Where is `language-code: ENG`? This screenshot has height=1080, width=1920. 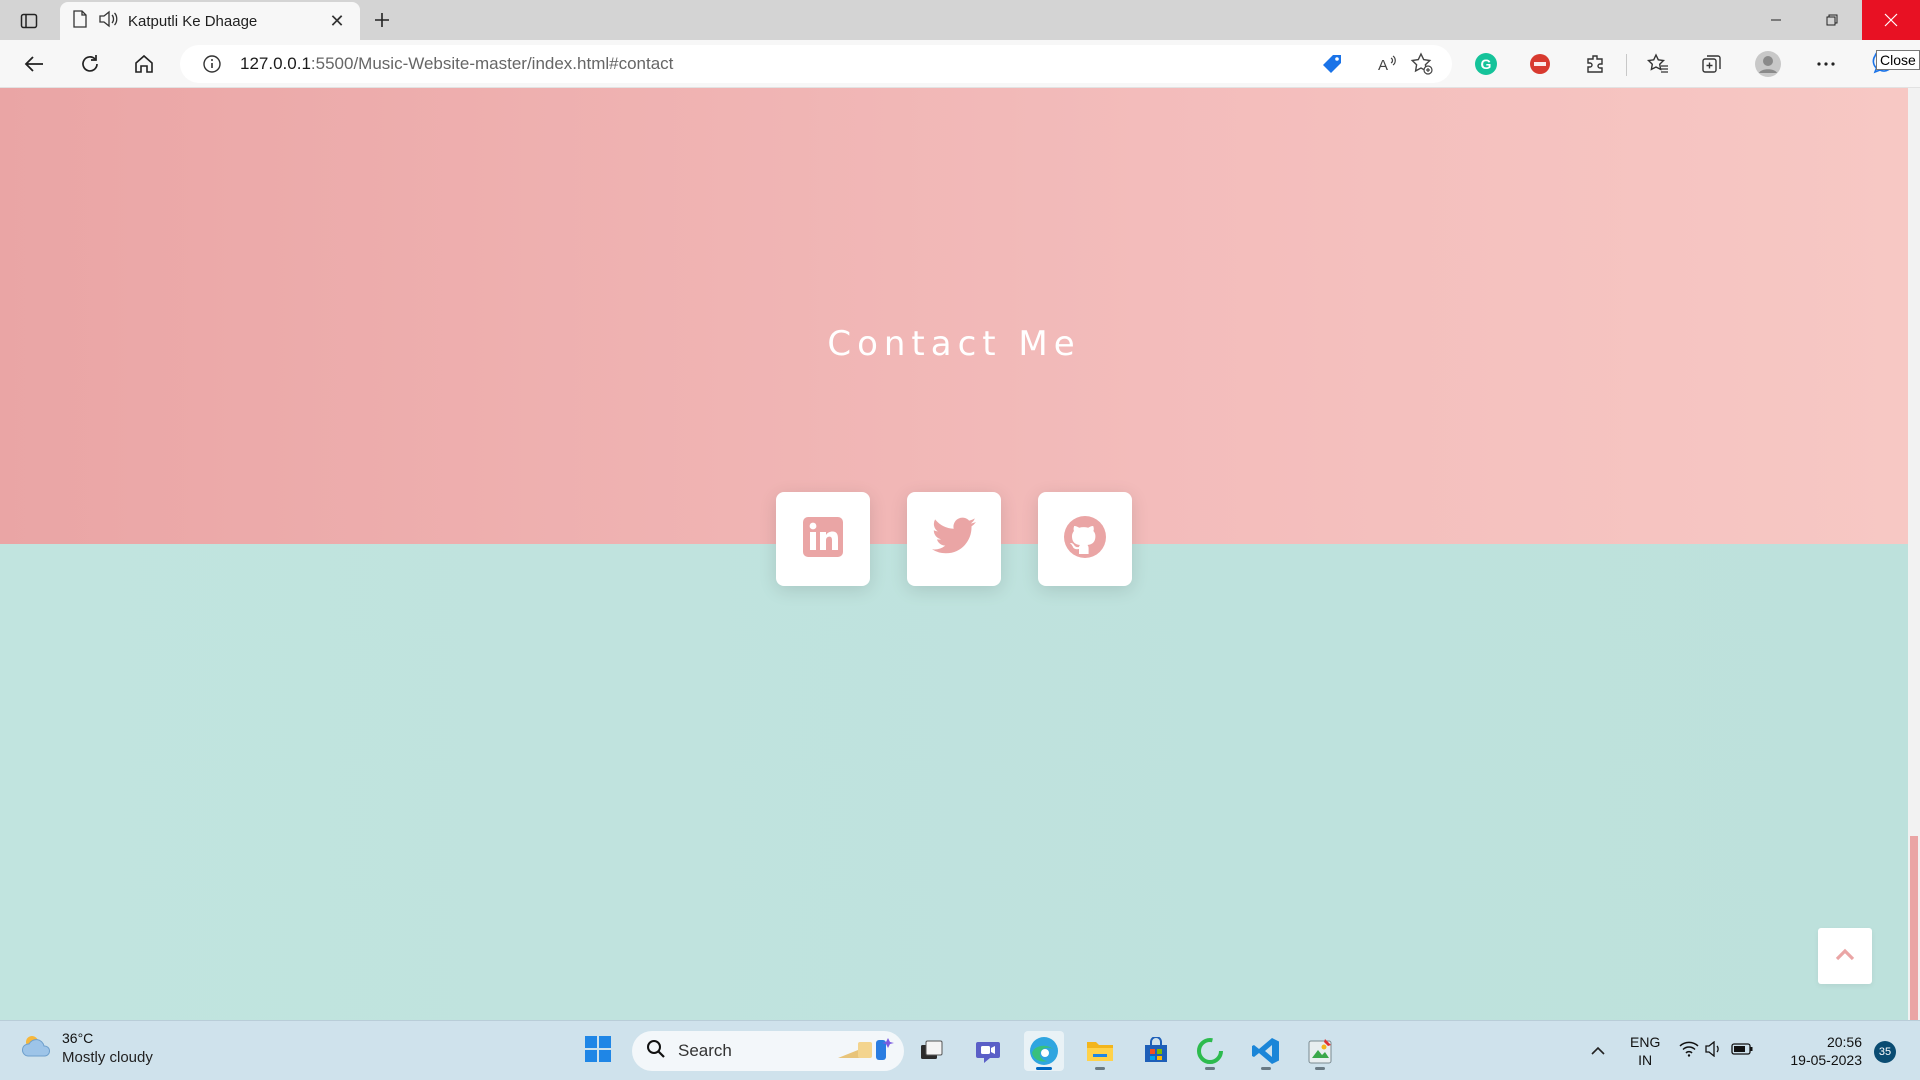
language-code: ENG is located at coordinates (1645, 1042).